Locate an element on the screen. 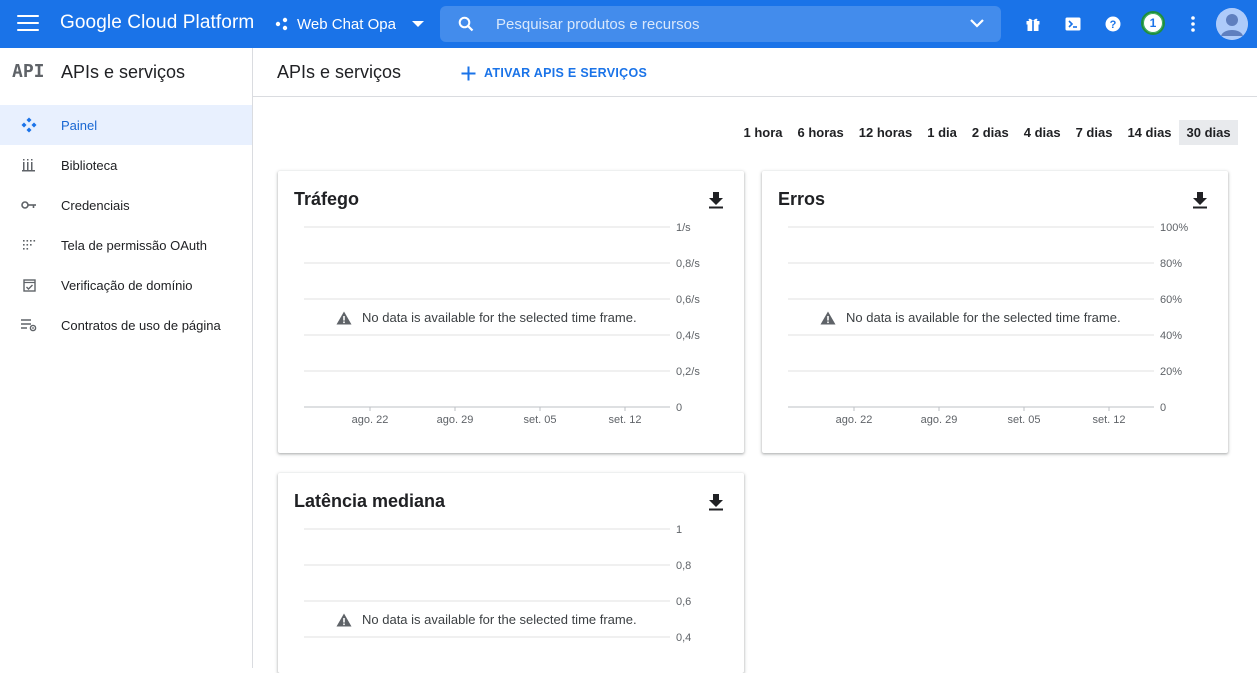 The width and height of the screenshot is (1257, 673). key-icon is located at coordinates (29, 205).